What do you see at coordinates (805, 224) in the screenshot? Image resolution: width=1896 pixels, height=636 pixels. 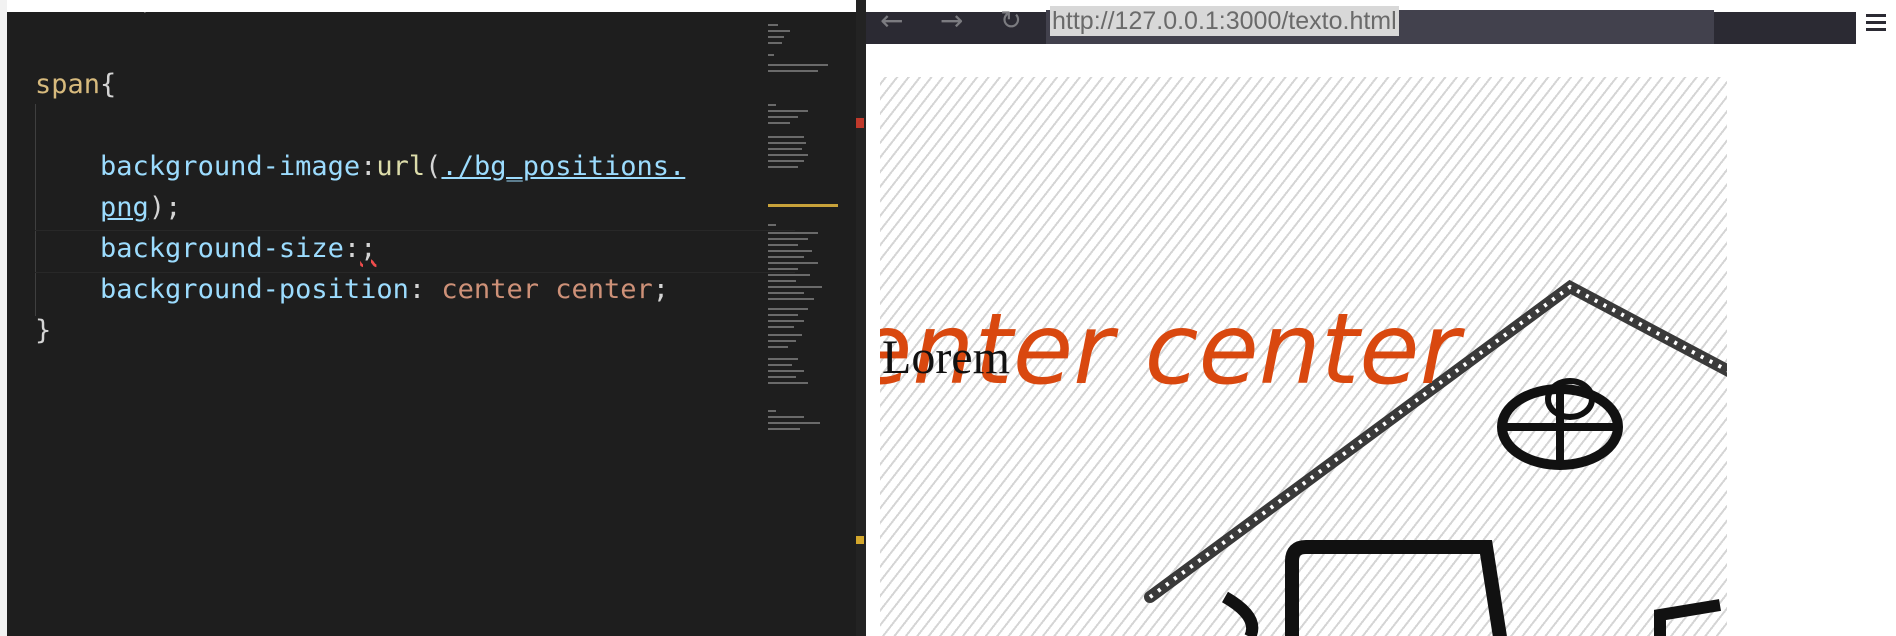 I see `minimap` at bounding box center [805, 224].